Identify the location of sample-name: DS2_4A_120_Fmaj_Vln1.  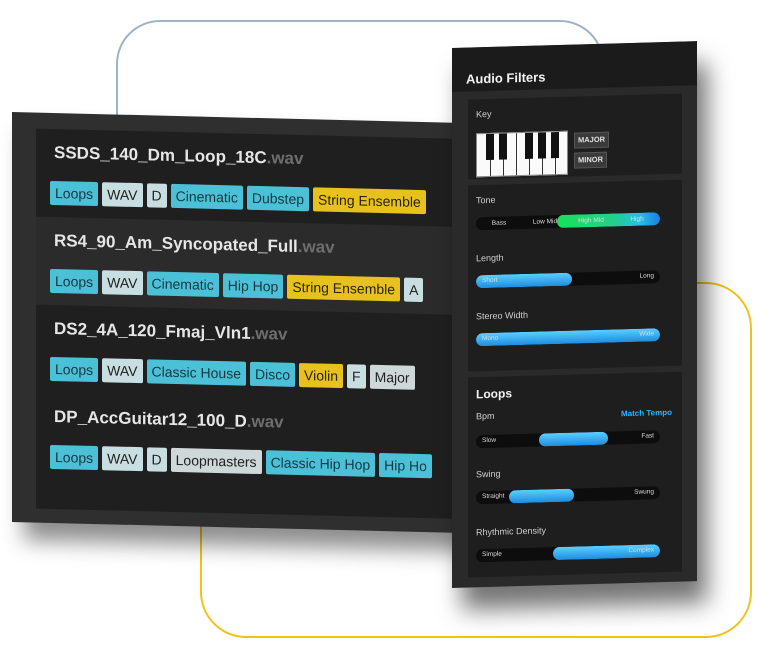
(152, 331).